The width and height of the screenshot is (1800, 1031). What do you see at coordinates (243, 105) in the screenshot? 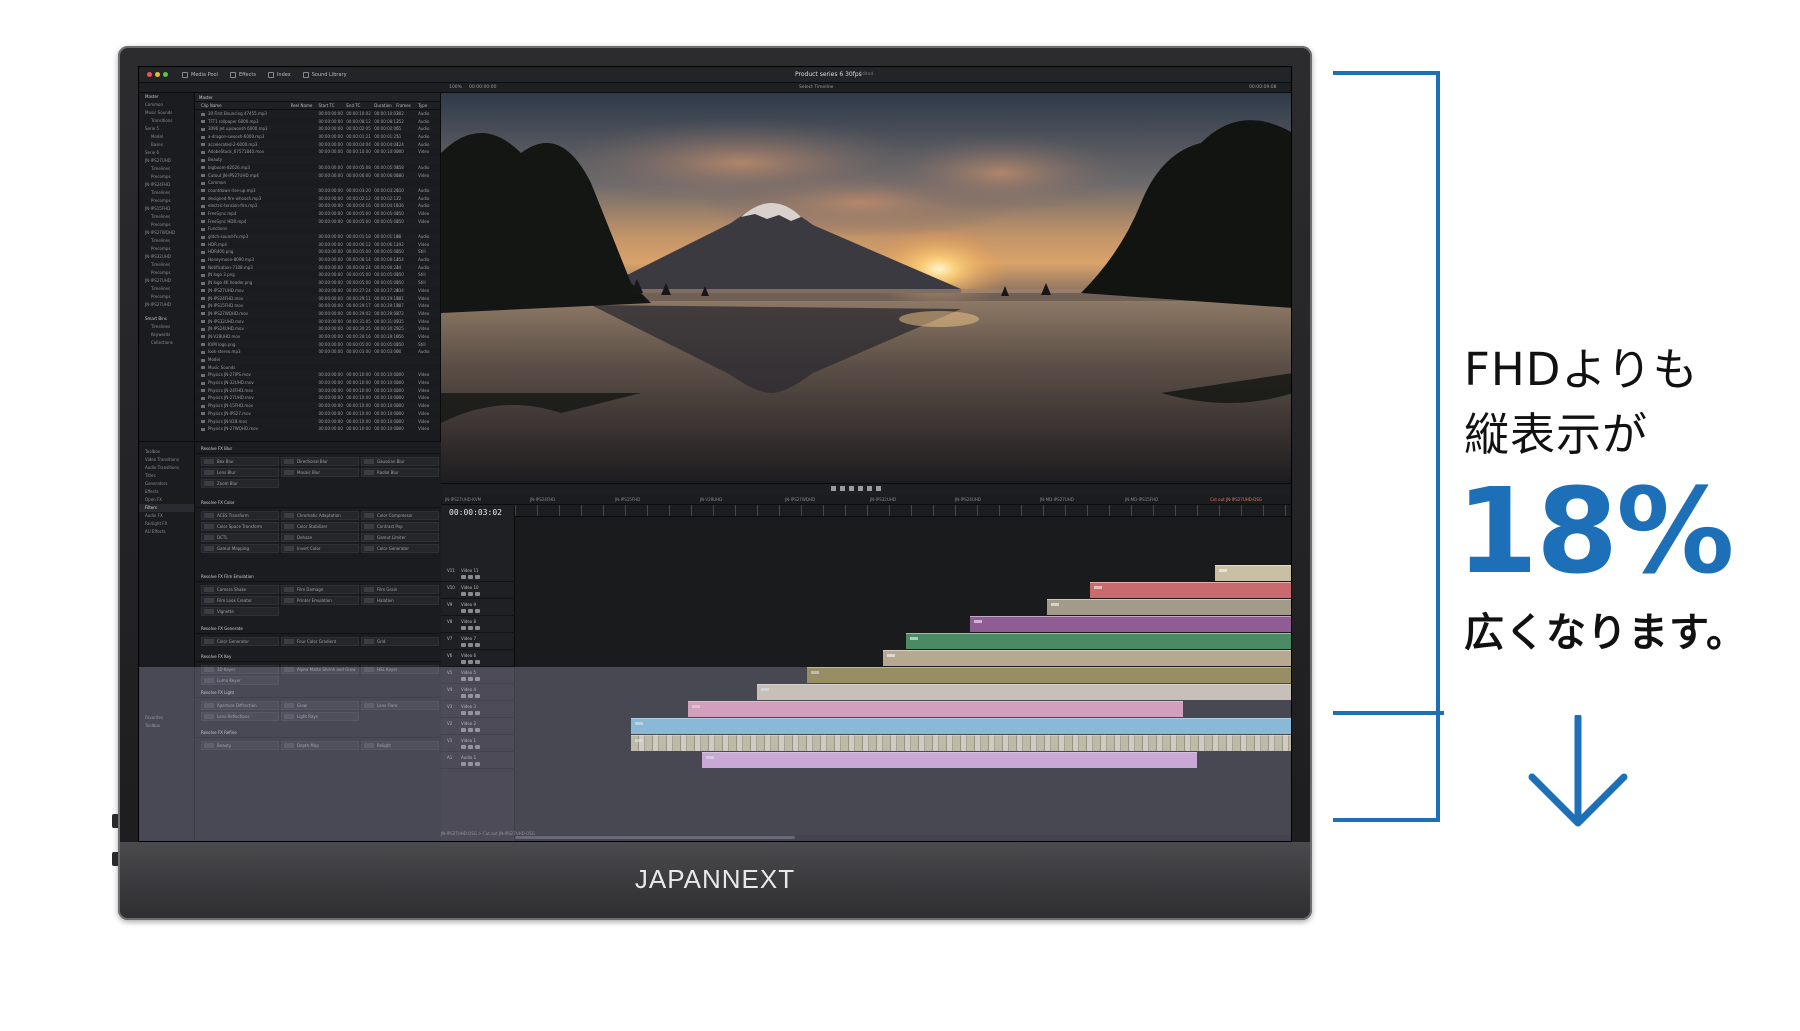
I see `column-header: Clip Name` at bounding box center [243, 105].